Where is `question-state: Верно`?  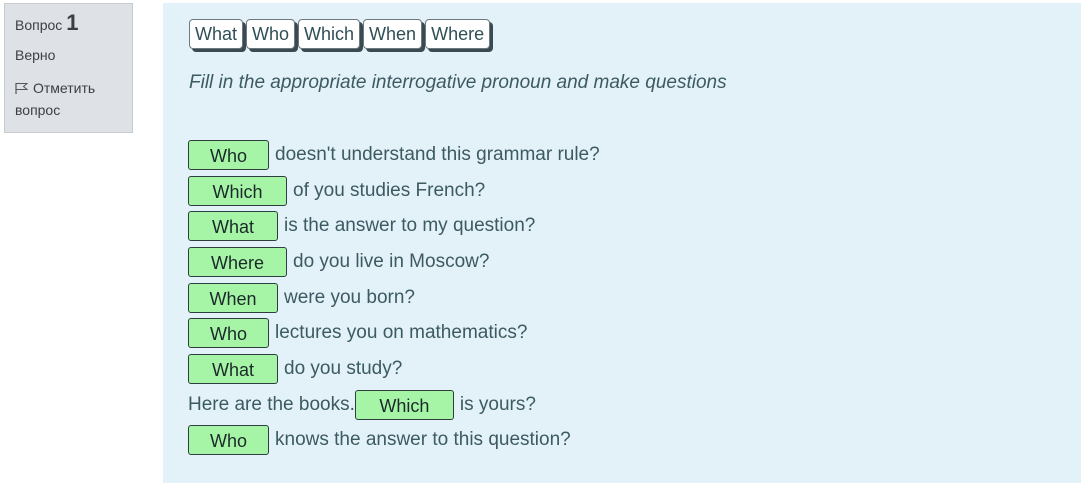 question-state: Верно is located at coordinates (35, 55).